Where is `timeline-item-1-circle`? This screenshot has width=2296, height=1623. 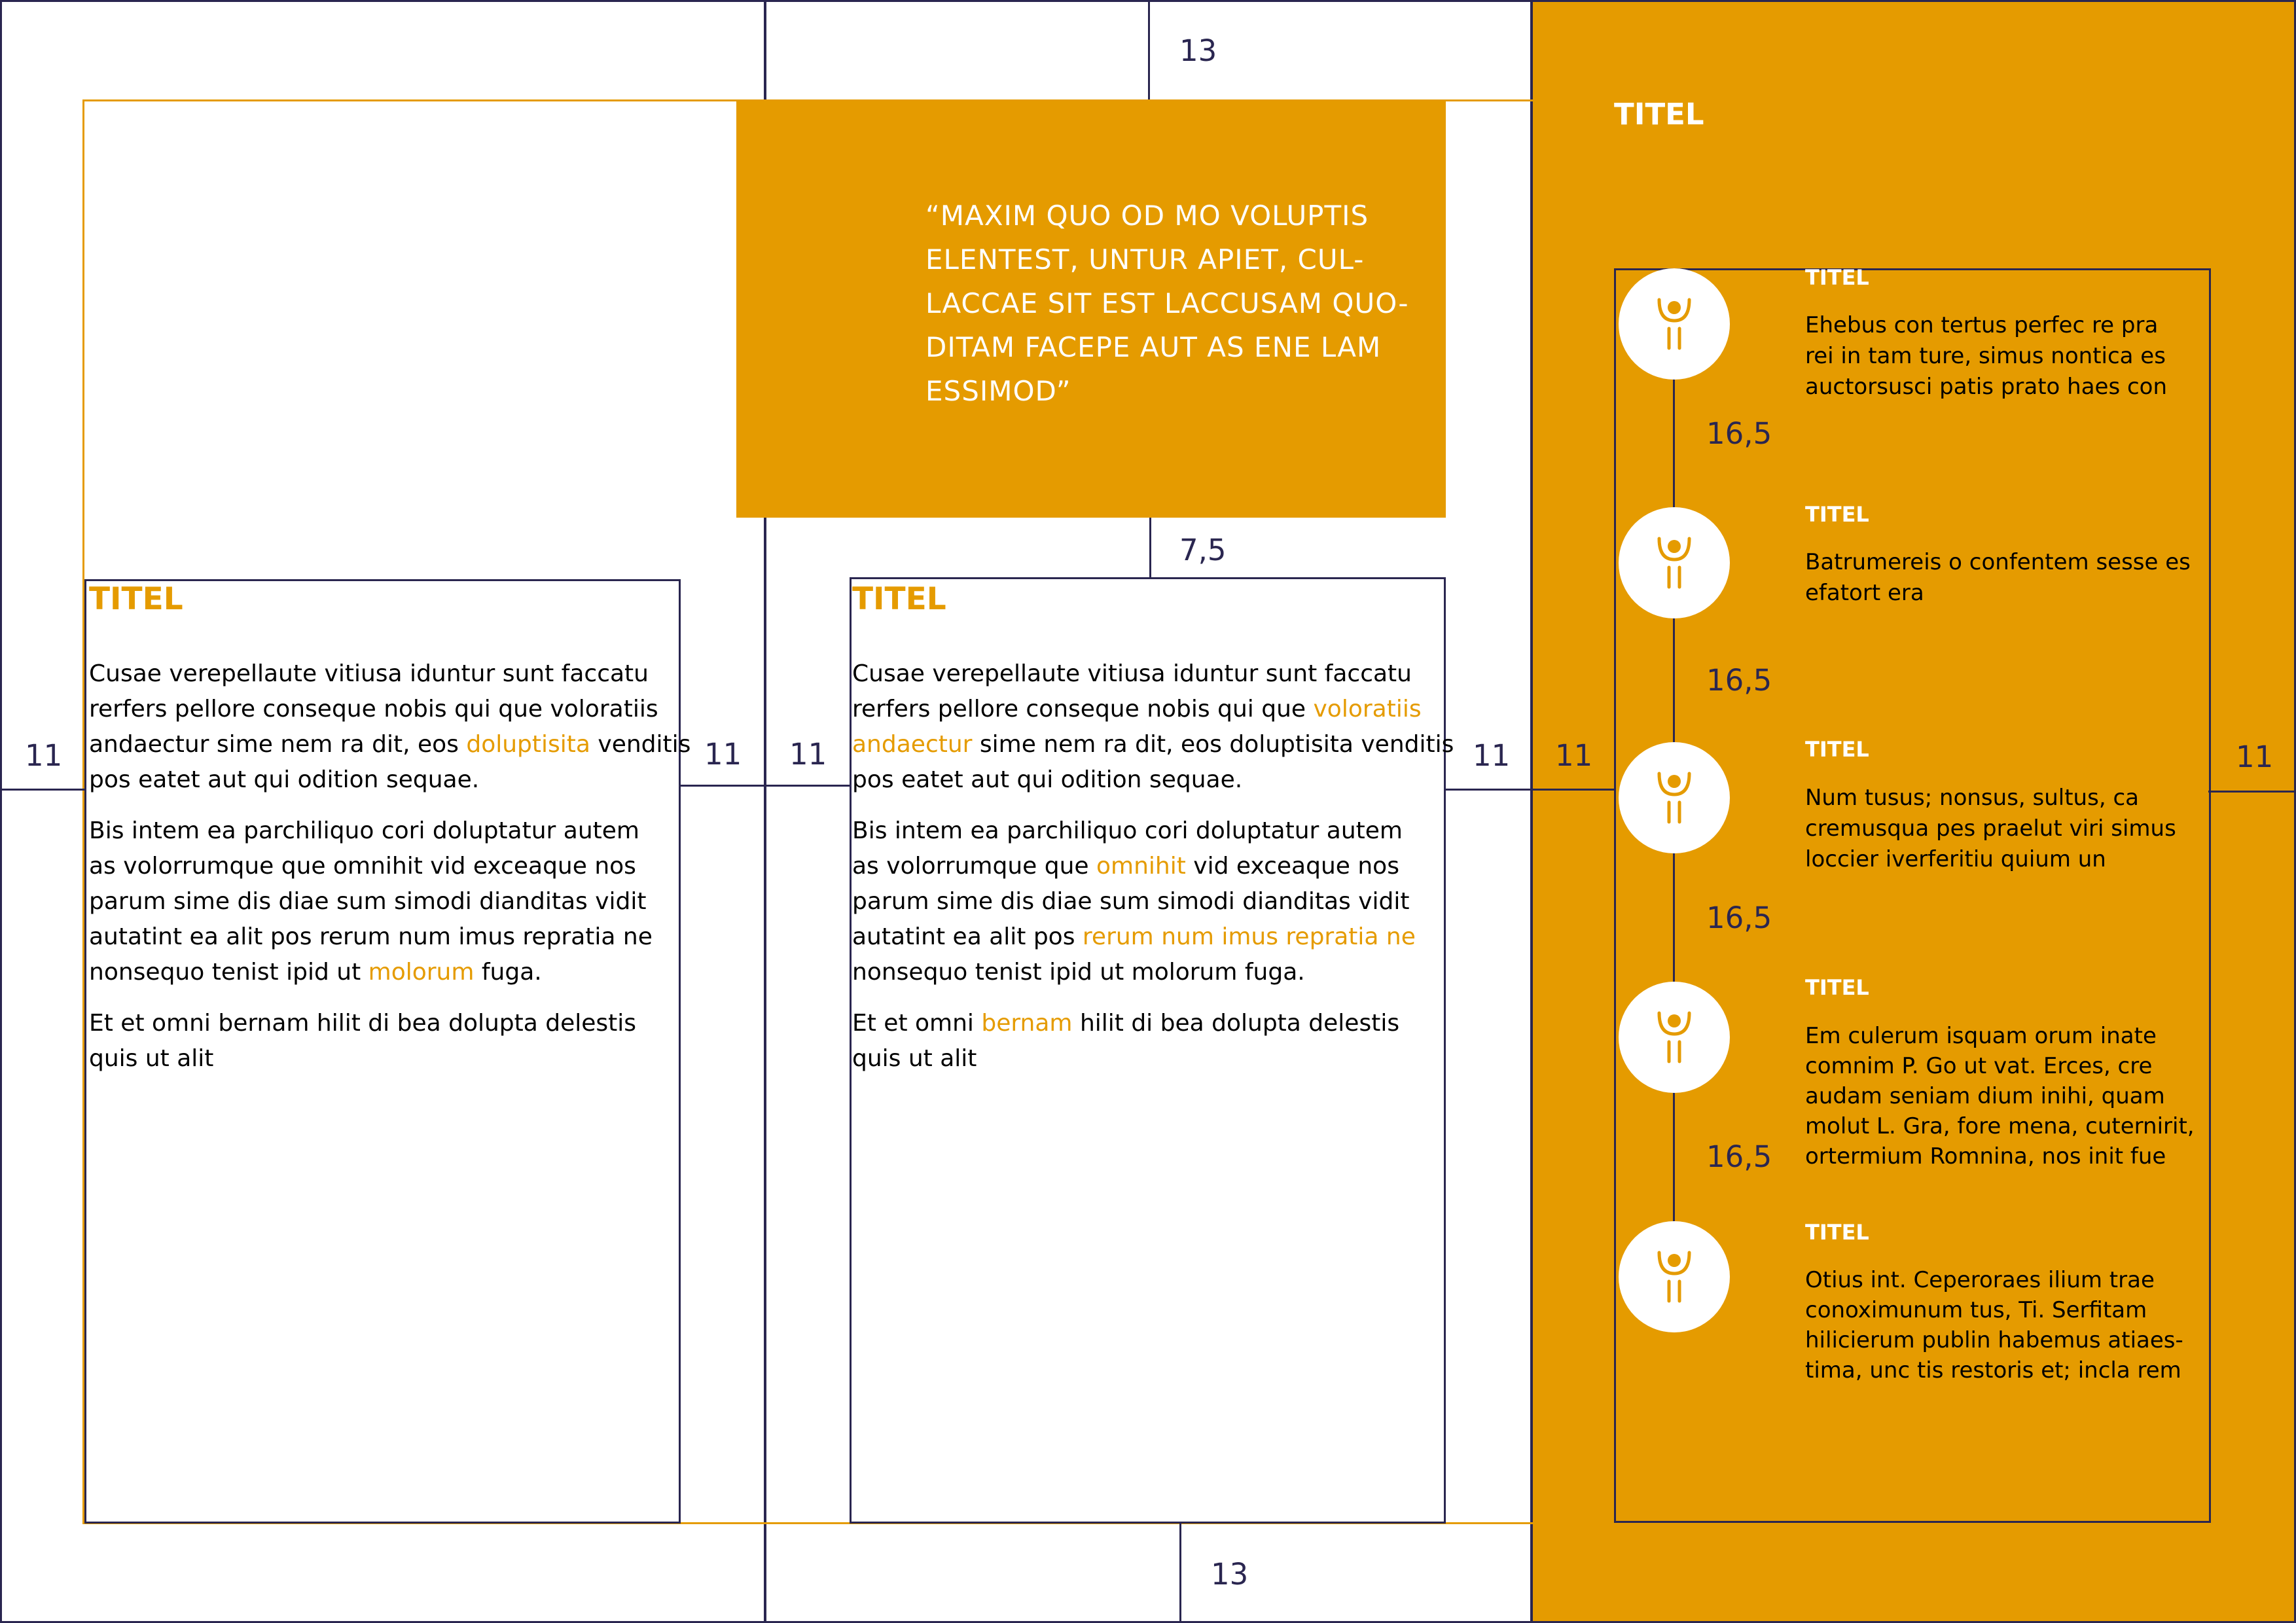
timeline-item-1-circle is located at coordinates (1674, 324).